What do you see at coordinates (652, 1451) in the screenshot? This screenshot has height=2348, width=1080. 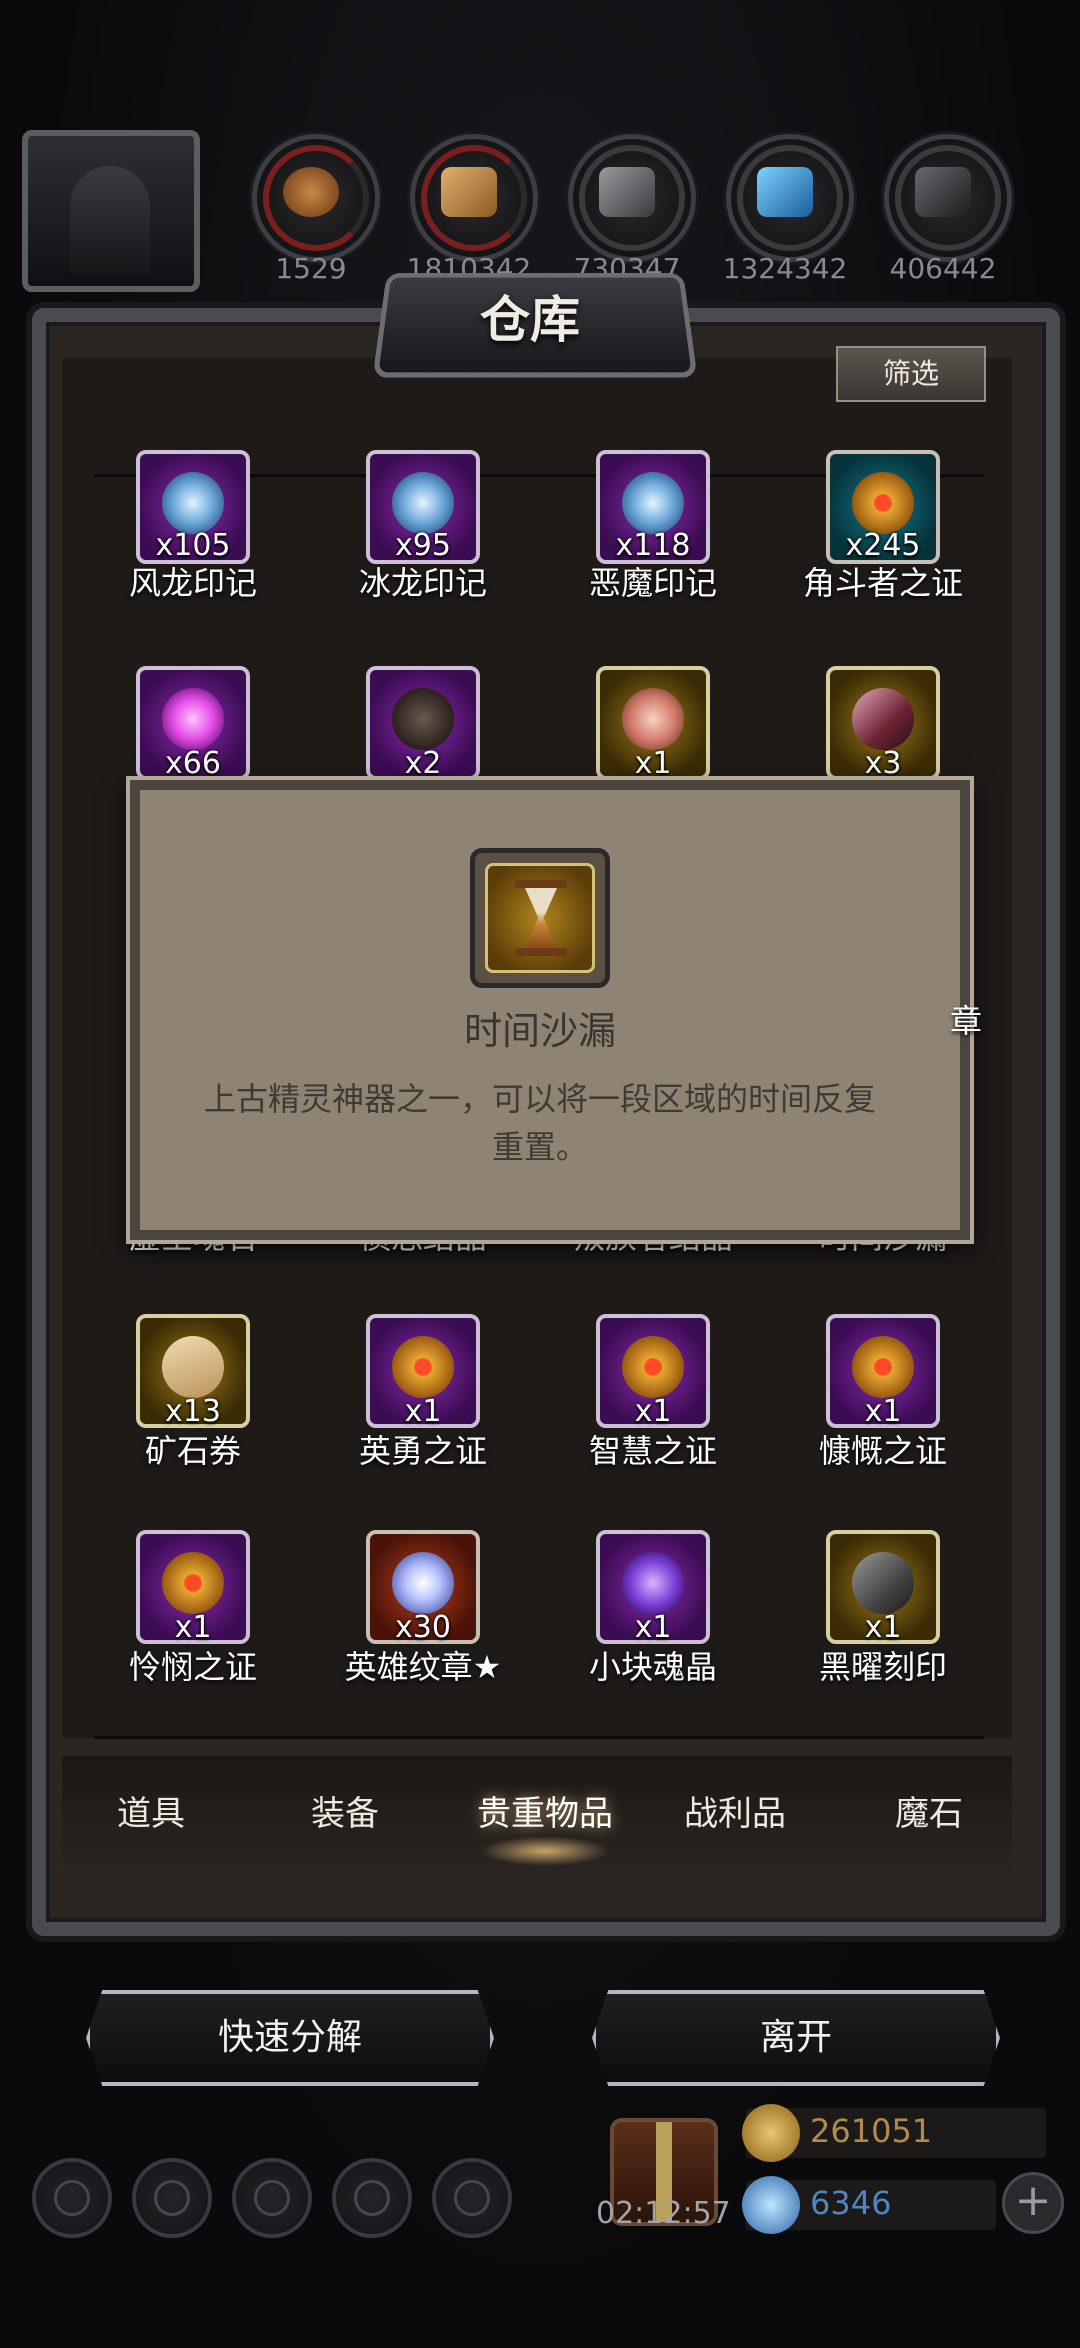 I see `item-name: 智慧之证` at bounding box center [652, 1451].